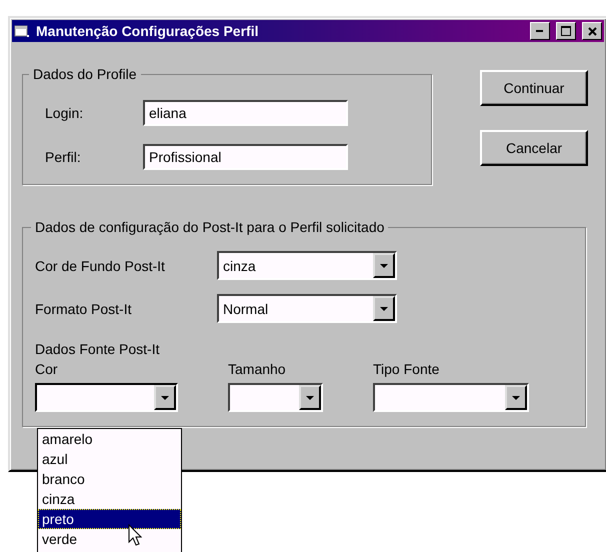 This screenshot has width=606, height=552. Describe the element at coordinates (245, 157) in the screenshot. I see `text-field: Profissional` at that location.